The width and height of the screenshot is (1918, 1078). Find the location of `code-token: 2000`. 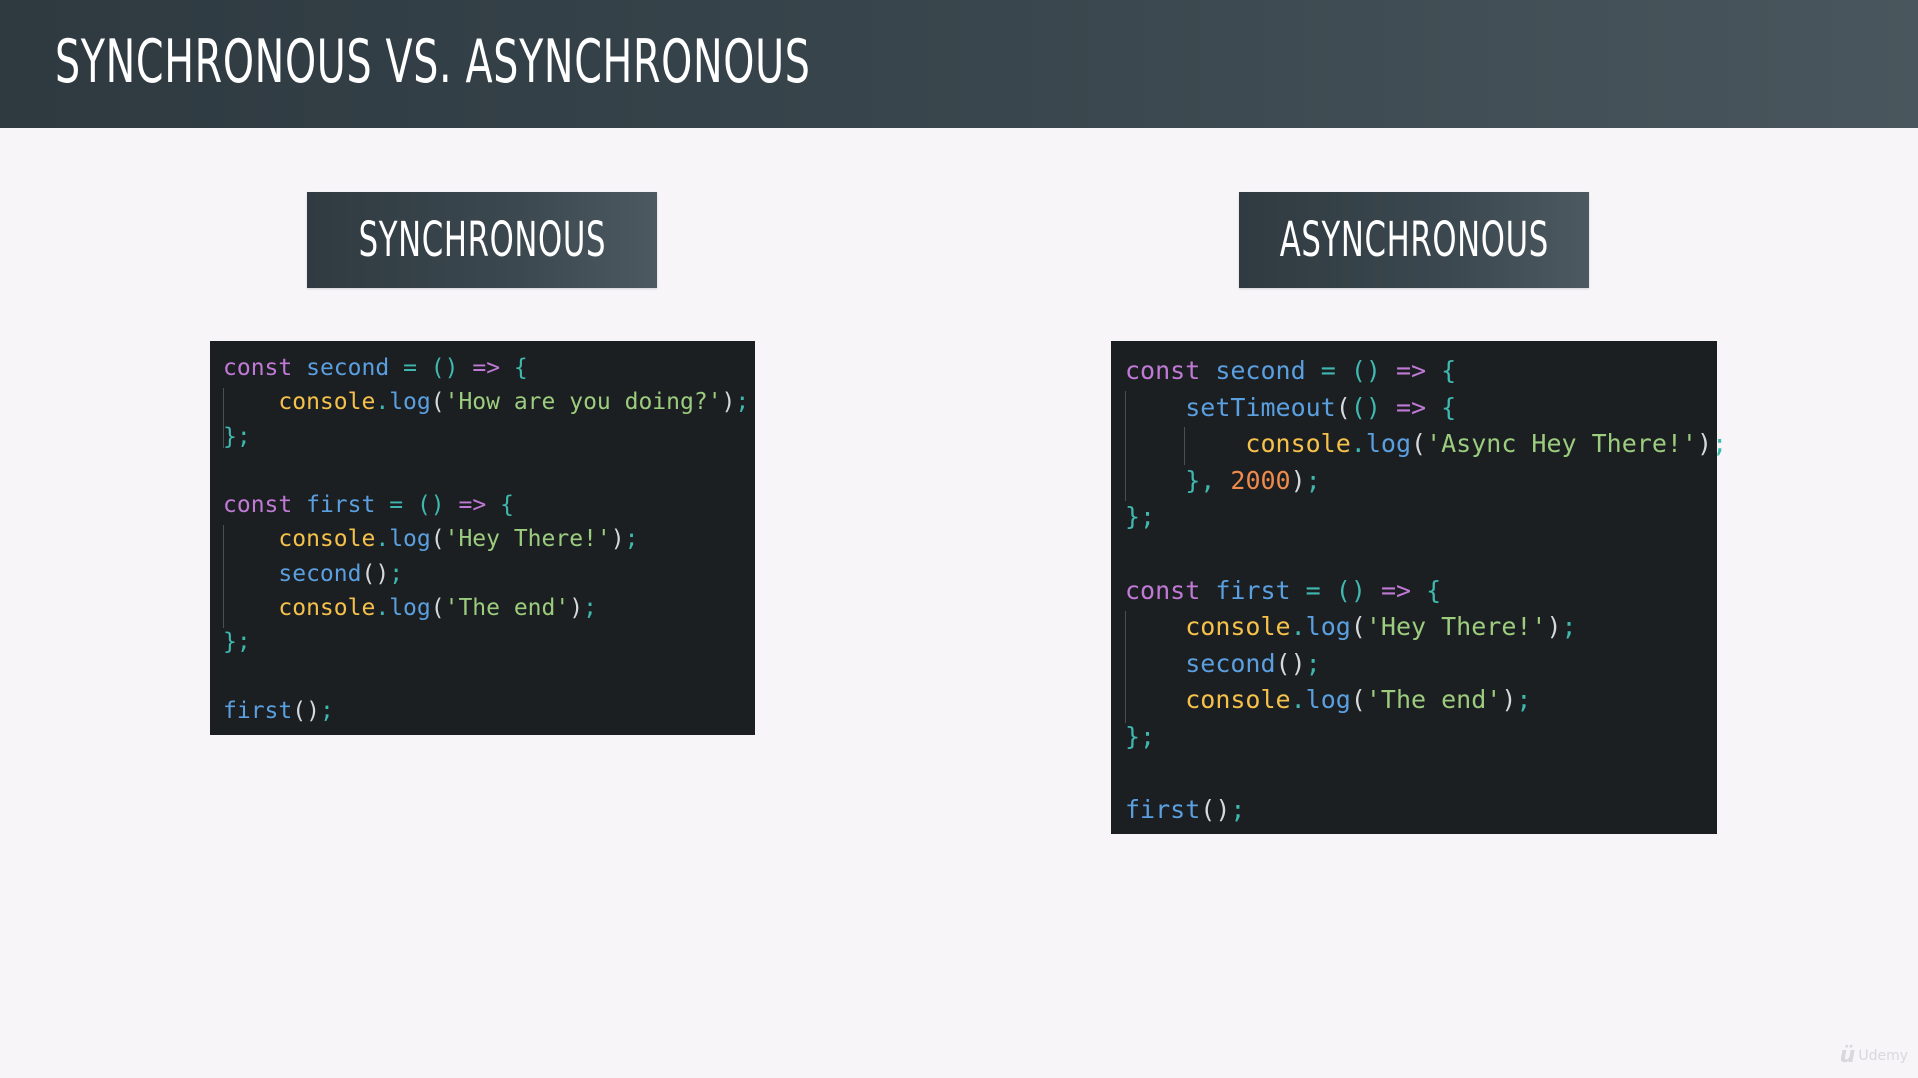

code-token: 2000 is located at coordinates (1260, 480).